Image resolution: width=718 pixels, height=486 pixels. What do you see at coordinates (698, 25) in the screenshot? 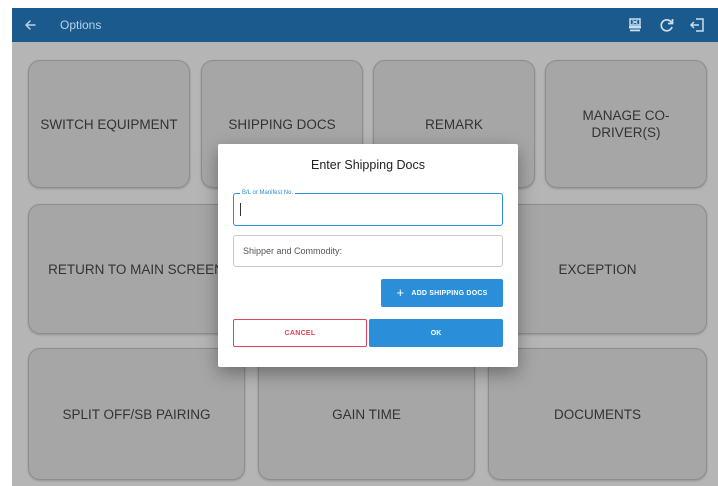
I see `logout-icon` at bounding box center [698, 25].